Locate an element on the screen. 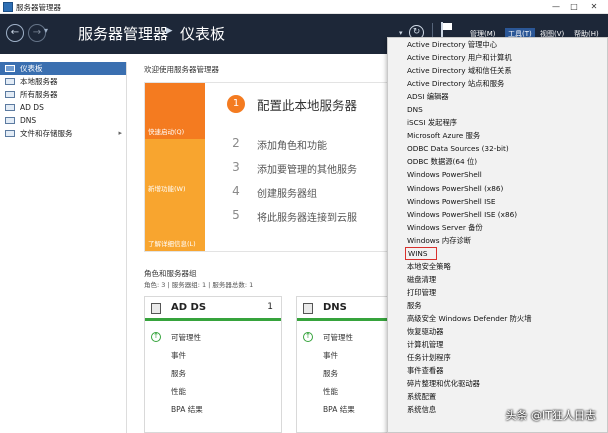  nav-history-dropdown-icon: ▾ is located at coordinates (46, 30).